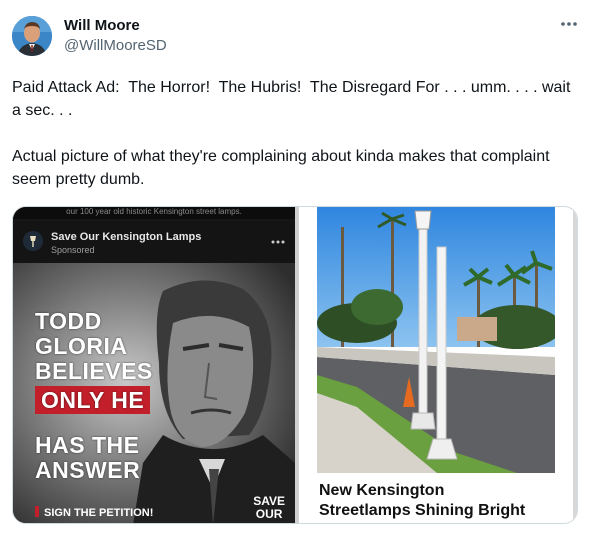 The image size is (600, 541). Describe the element at coordinates (126, 237) in the screenshot. I see `ad-page-name: Save Our Kensington Lamps` at that location.